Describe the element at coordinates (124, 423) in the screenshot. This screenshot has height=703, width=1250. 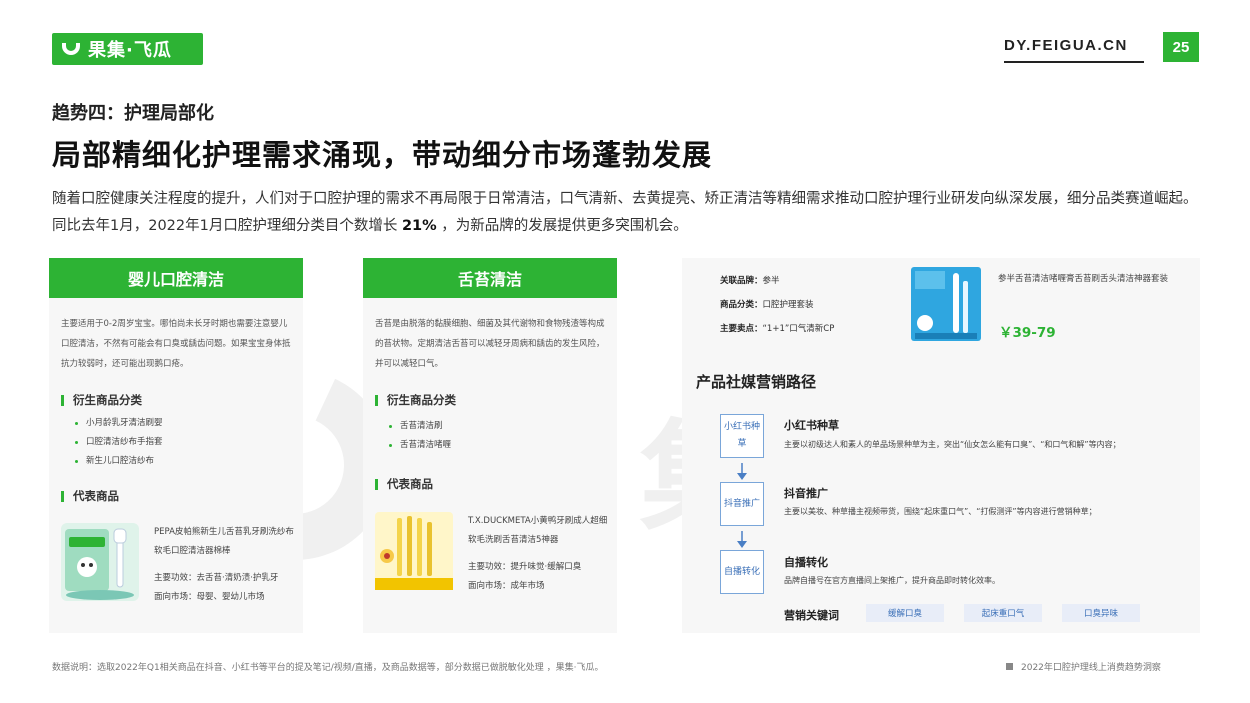
I see `list-item-text: 小月龄乳牙清洁刷婴` at that location.